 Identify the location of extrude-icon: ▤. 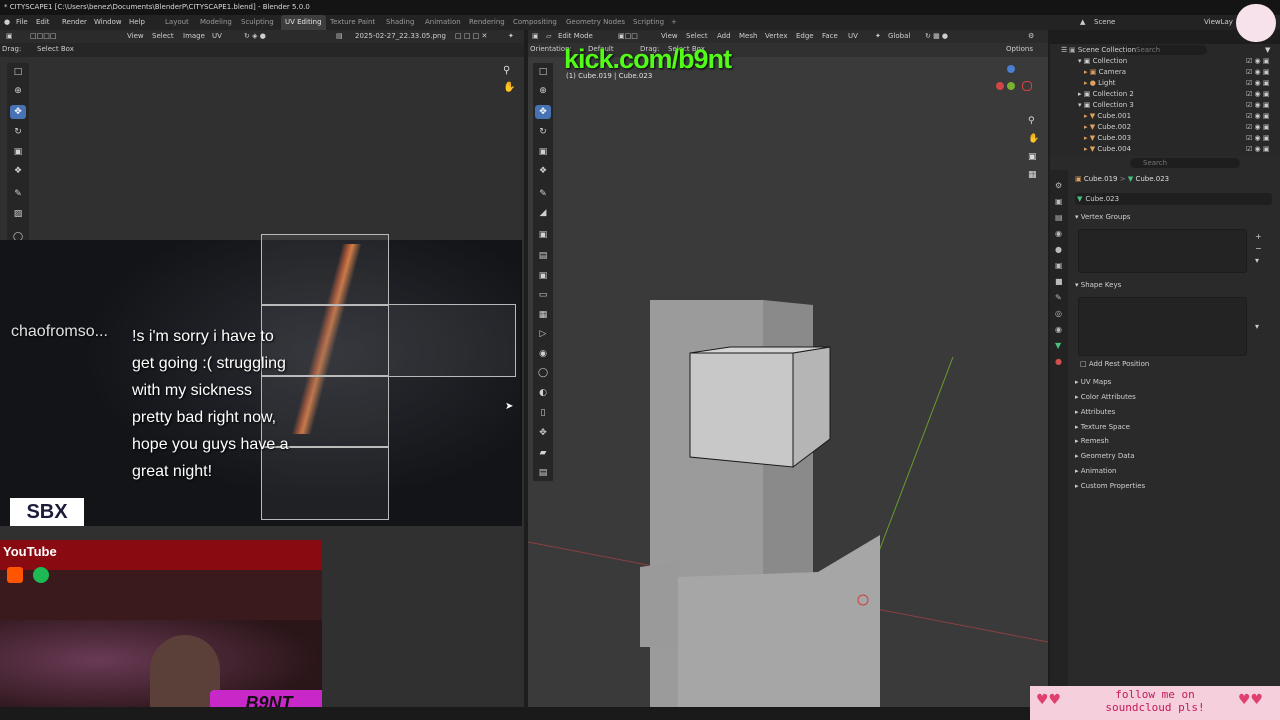
(543, 256).